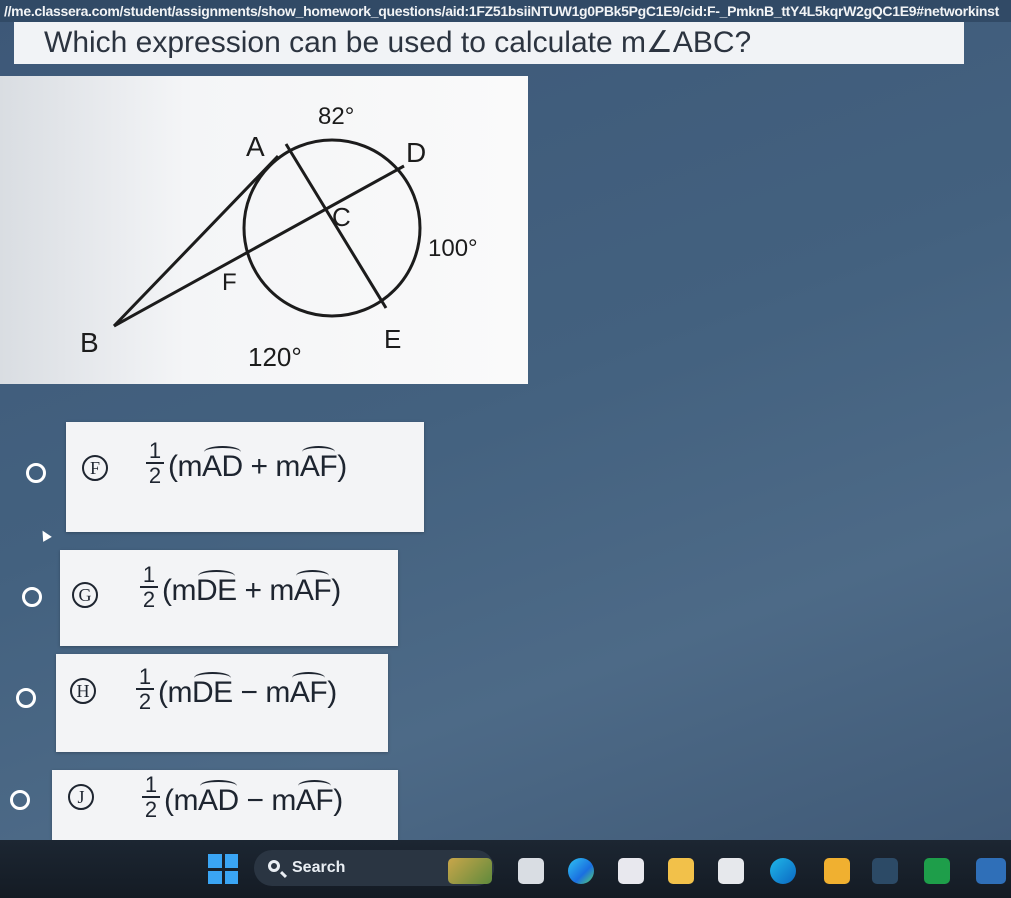  Describe the element at coordinates (26, 698) in the screenshot. I see `radio-option-h` at that location.